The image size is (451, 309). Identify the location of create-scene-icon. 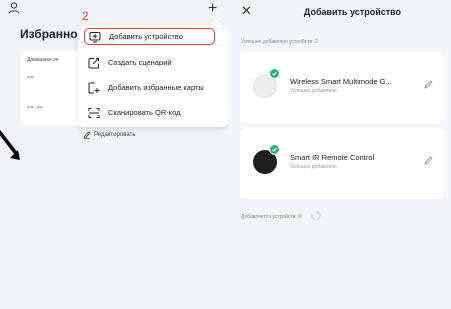
(93, 62).